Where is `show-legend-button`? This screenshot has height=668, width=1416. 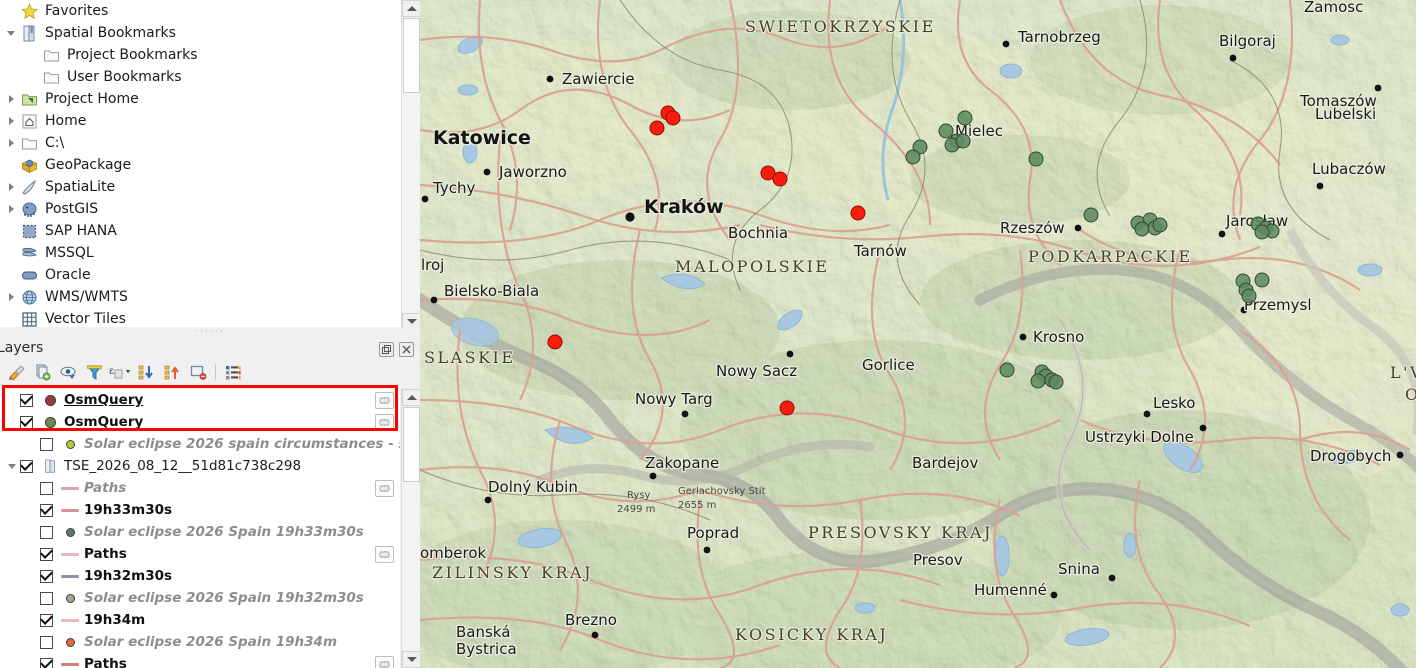
show-legend-button is located at coordinates (232, 372).